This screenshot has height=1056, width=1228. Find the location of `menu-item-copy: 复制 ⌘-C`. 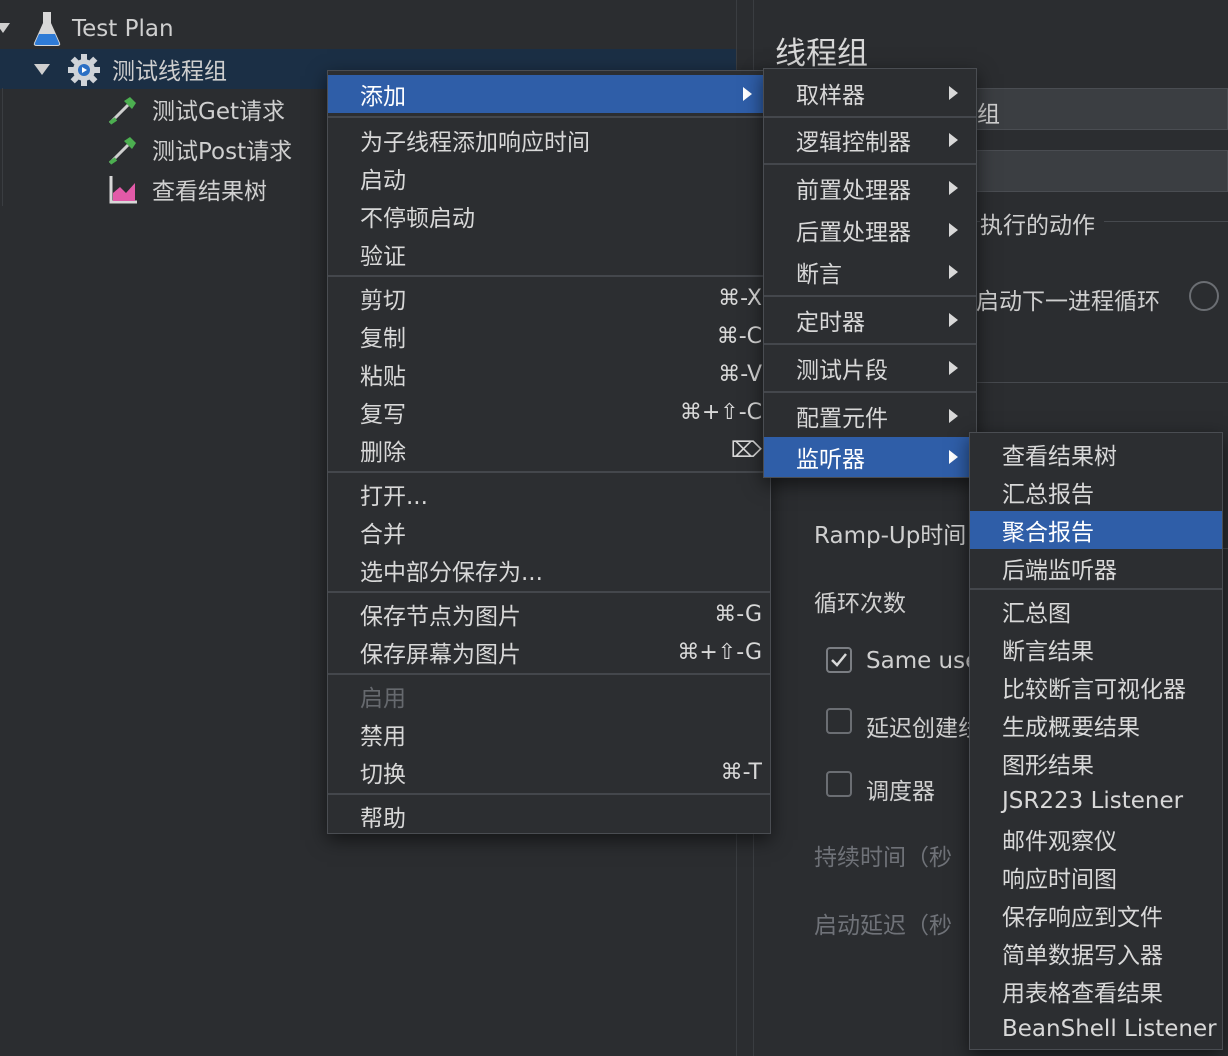

menu-item-copy: 复制 ⌘-C is located at coordinates (549, 336).